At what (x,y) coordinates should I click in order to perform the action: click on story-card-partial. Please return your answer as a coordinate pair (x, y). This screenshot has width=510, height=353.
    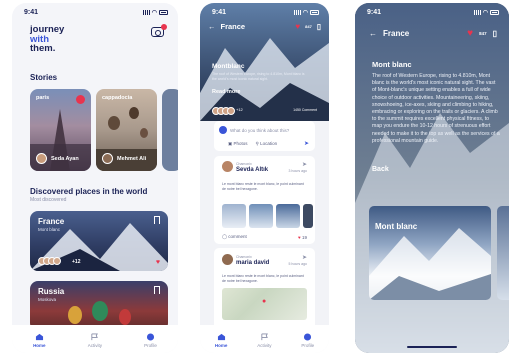
    Looking at the image, I should click on (170, 130).